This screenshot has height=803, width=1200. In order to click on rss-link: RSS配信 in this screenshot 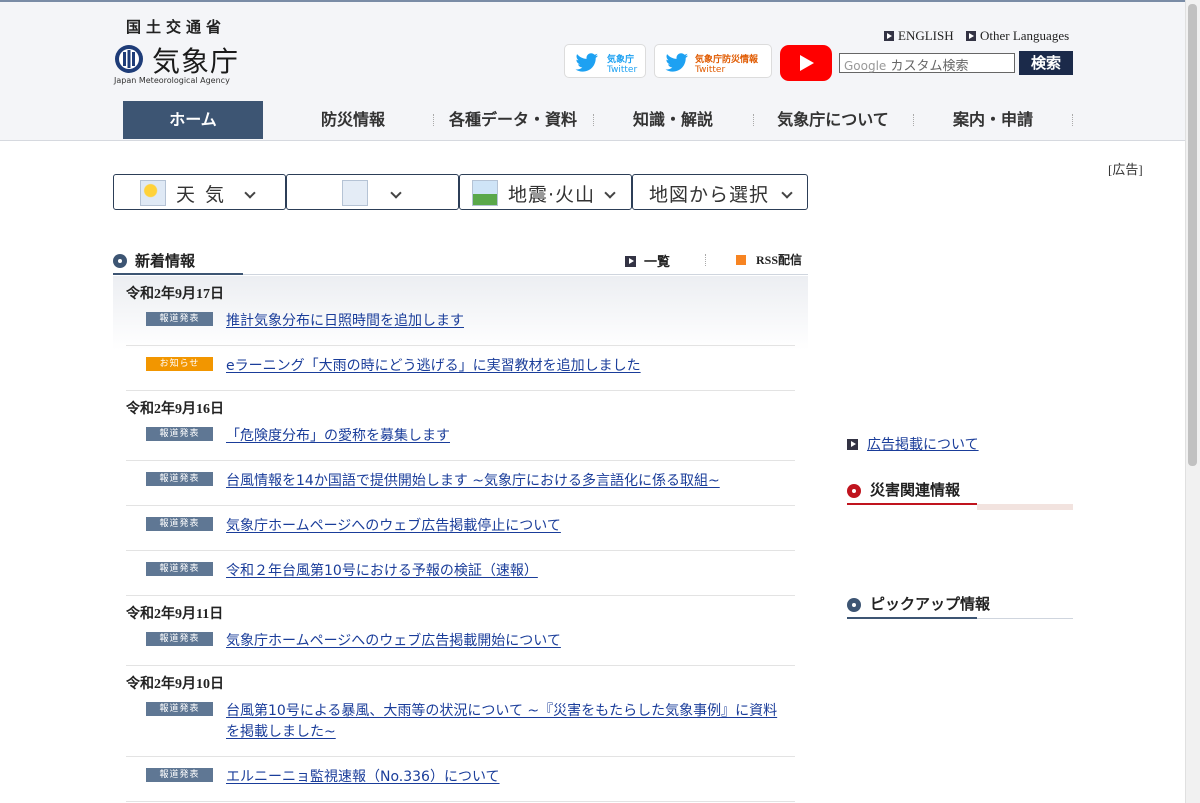, I will do `click(769, 259)`.